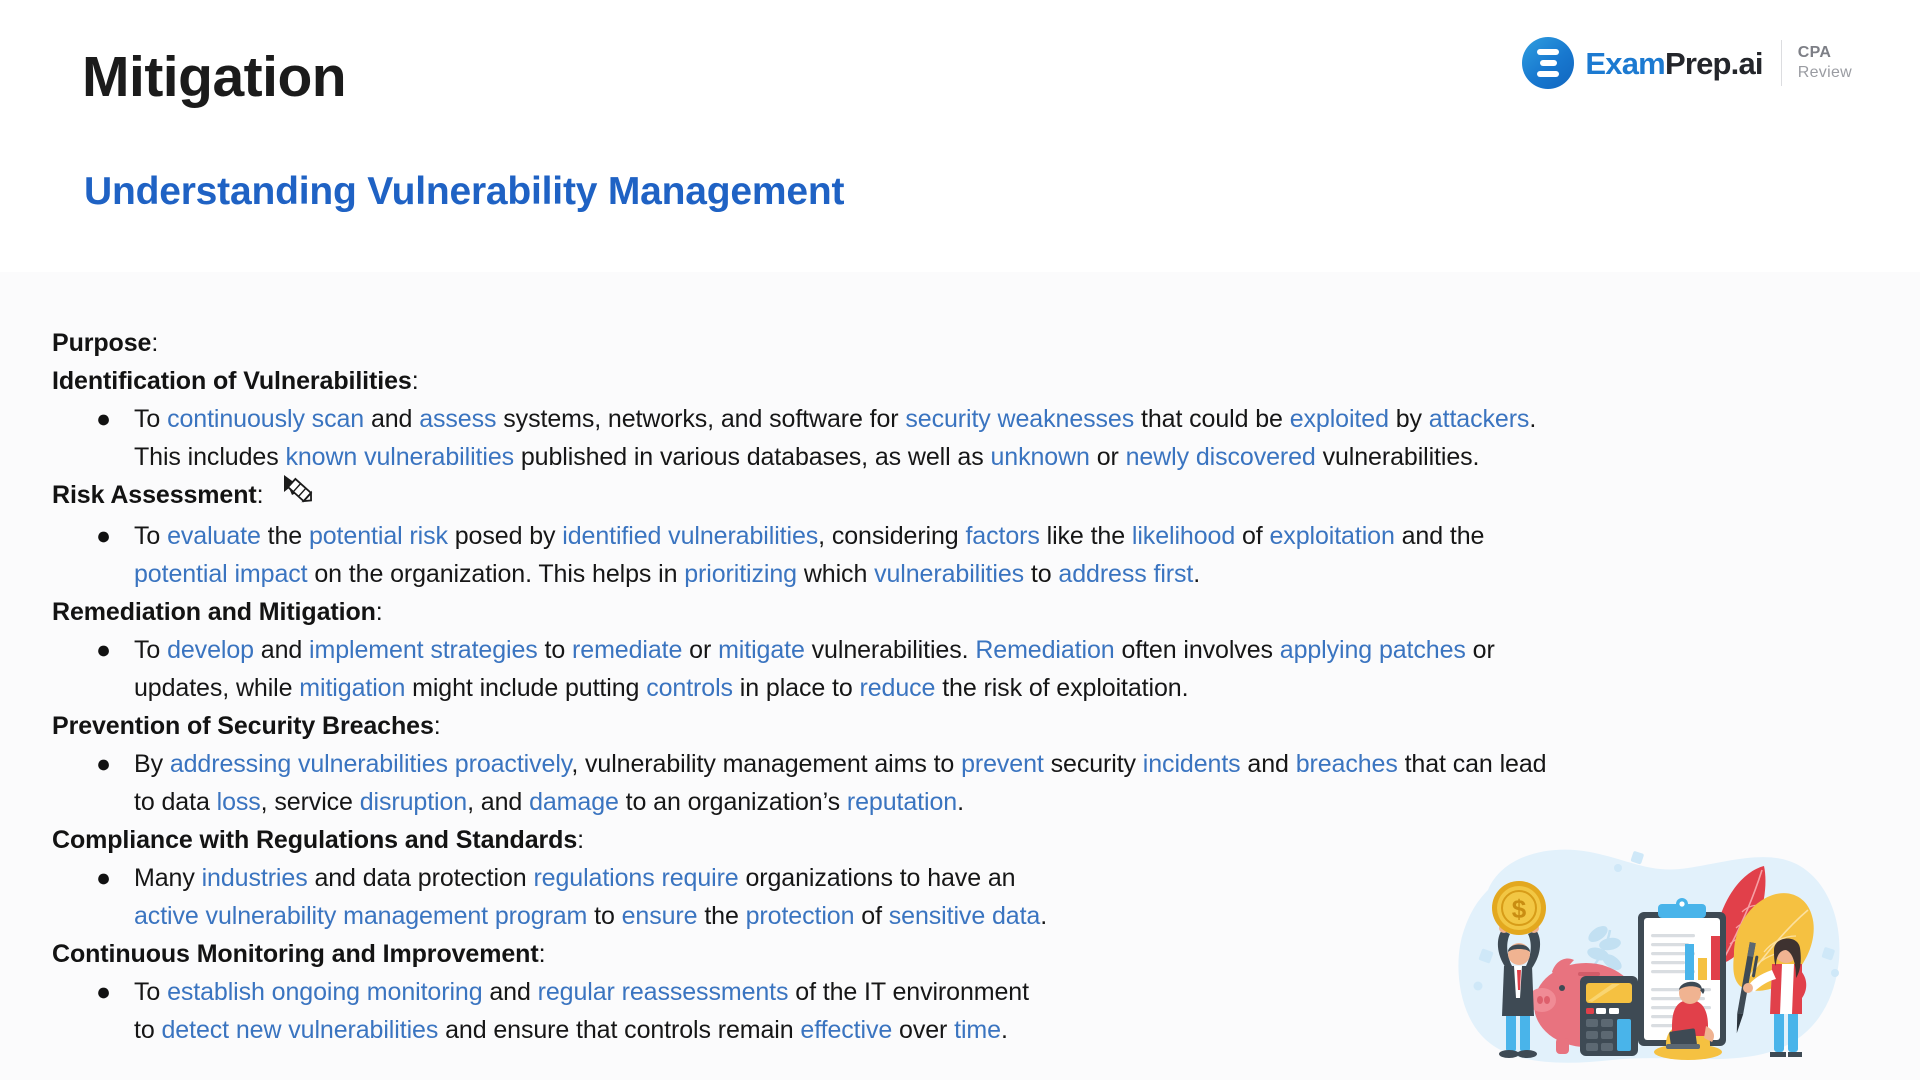  What do you see at coordinates (295, 954) in the screenshot?
I see `section-heading-label: Continuous Monitoring and Improvement` at bounding box center [295, 954].